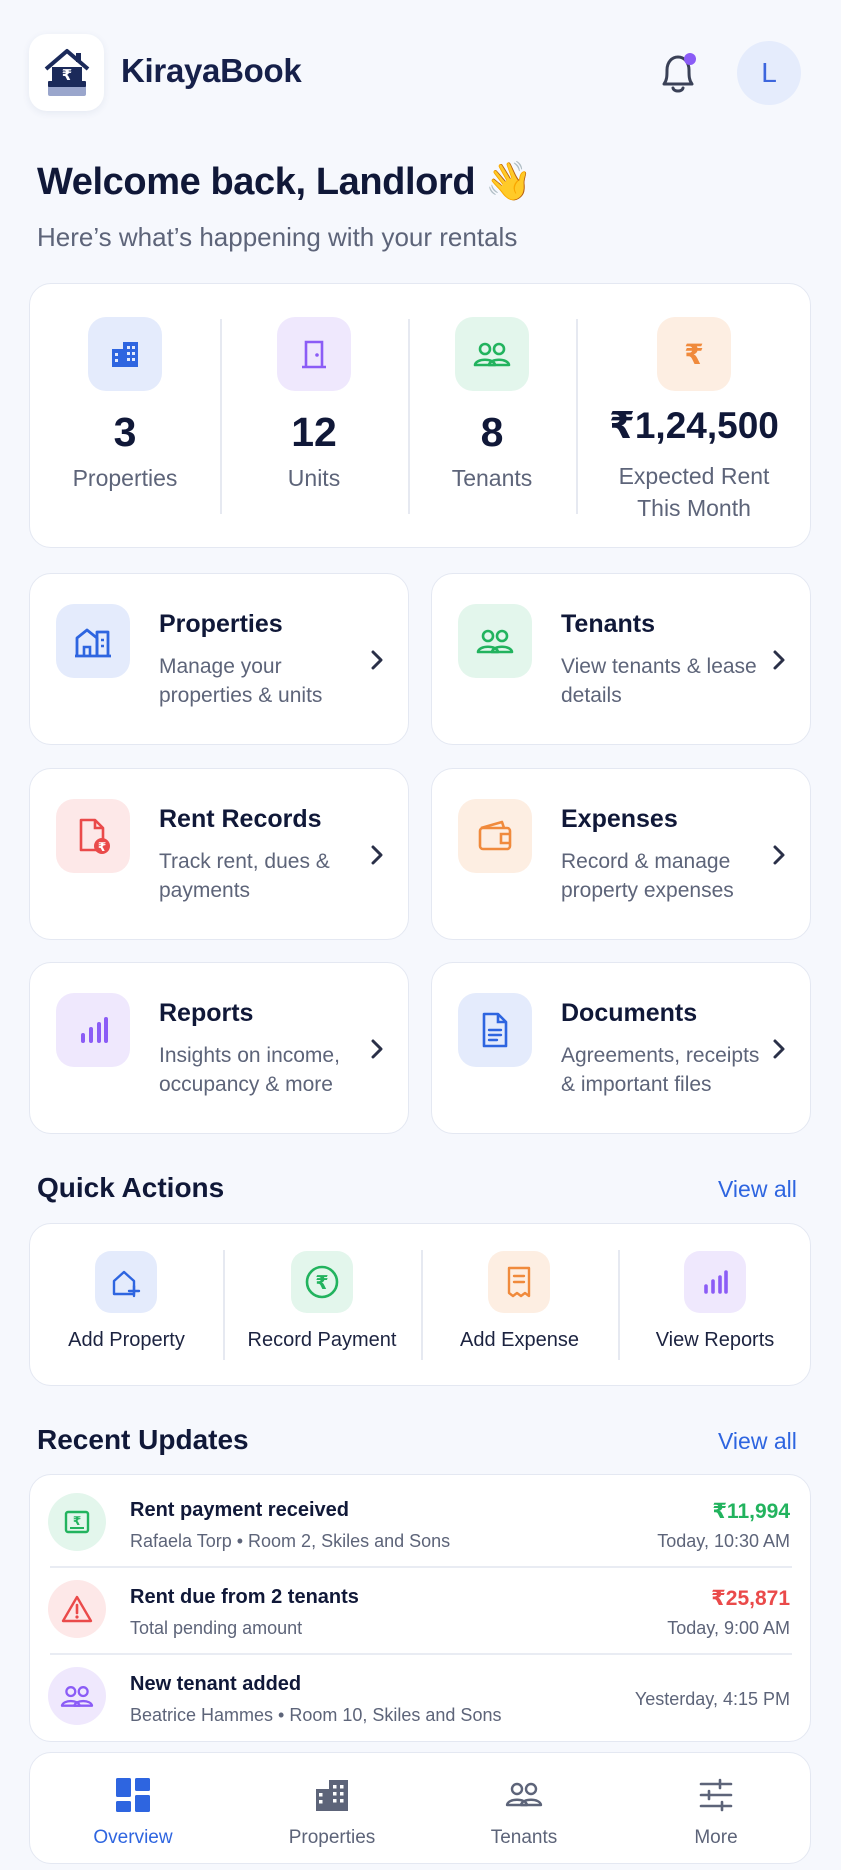 This screenshot has width=841, height=1870. I want to click on stat-units: 12 Units, so click(314, 416).